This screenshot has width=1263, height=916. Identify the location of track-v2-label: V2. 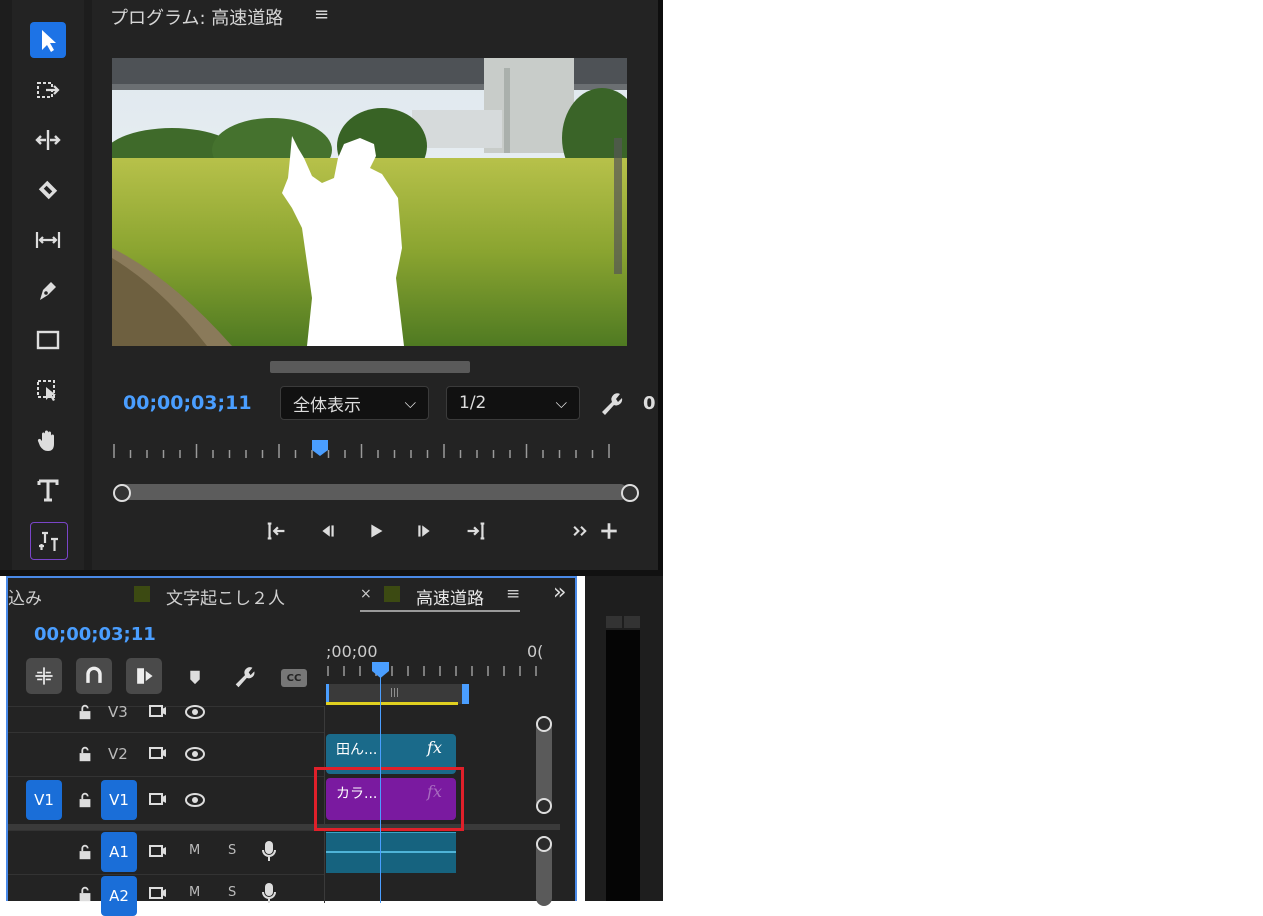
(118, 754).